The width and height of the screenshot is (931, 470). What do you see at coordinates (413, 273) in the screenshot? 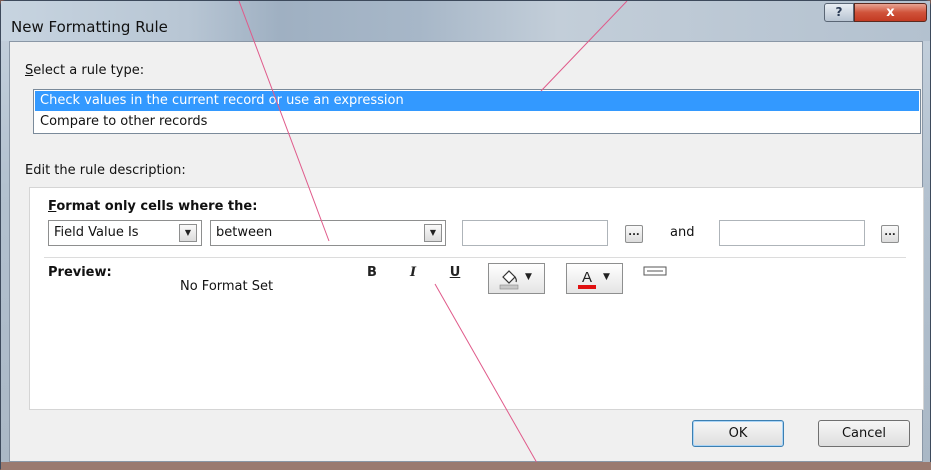
I see `italic-button: I` at bounding box center [413, 273].